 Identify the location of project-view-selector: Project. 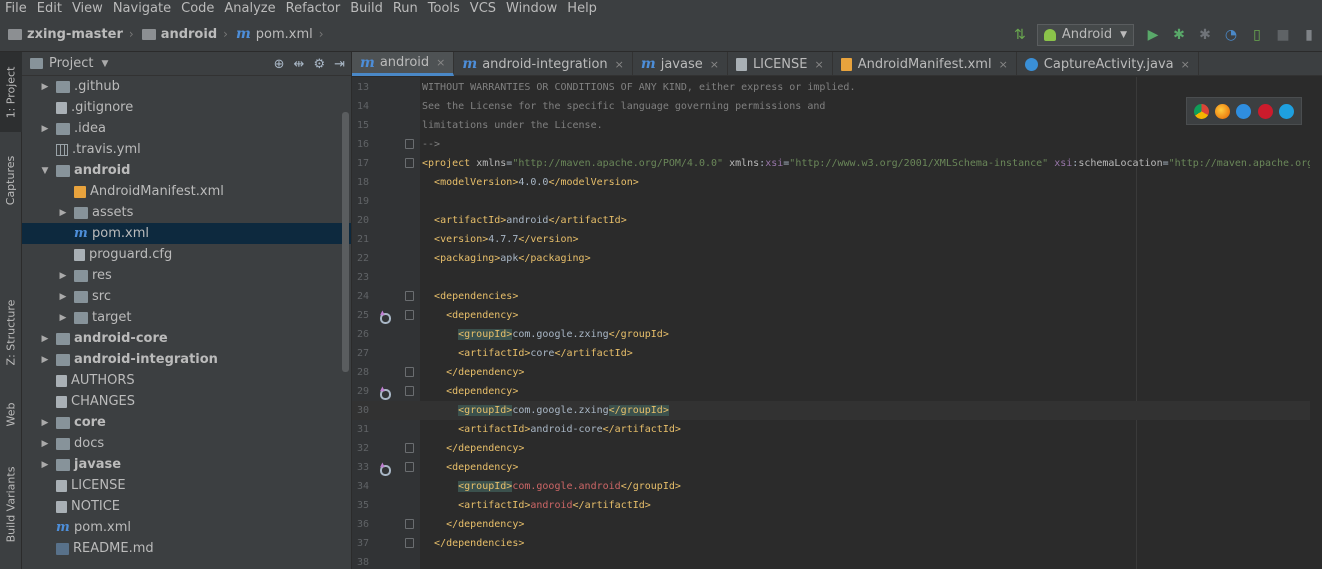
(71, 63).